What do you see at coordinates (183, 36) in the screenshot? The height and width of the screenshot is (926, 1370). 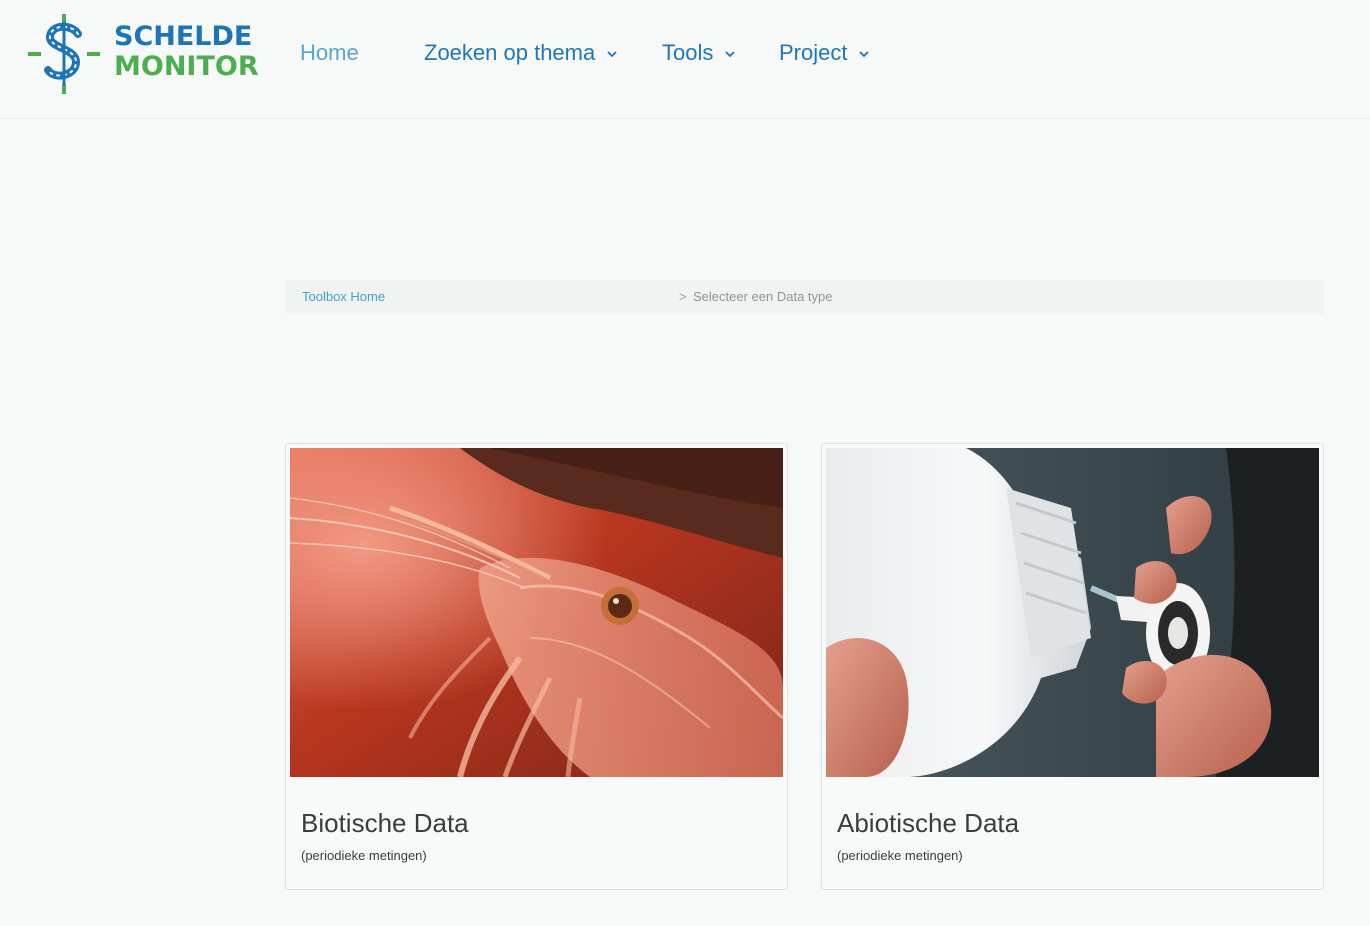 I see `logo-line-1: SCHELDE` at bounding box center [183, 36].